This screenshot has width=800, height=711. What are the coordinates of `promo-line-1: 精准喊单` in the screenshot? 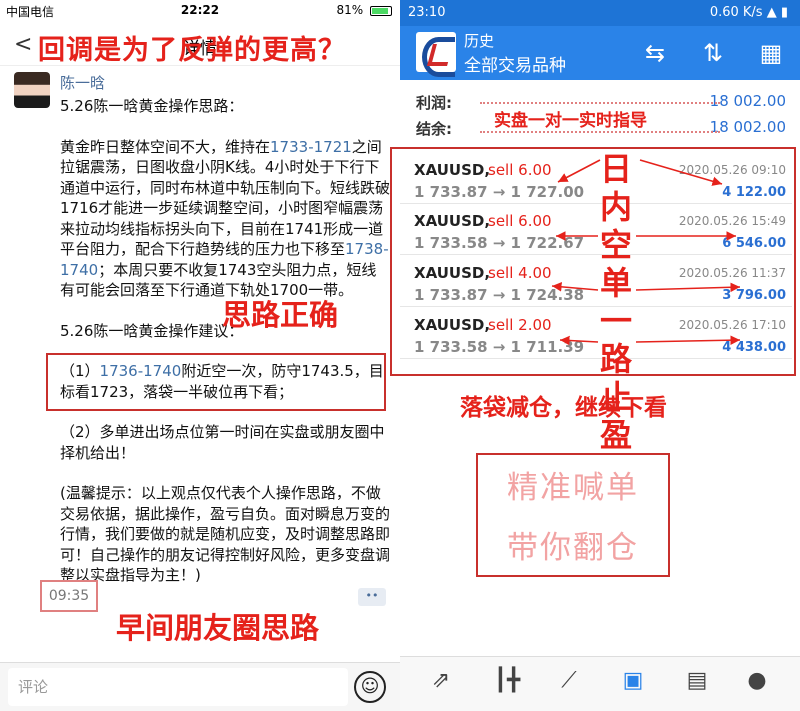 It's located at (573, 488).